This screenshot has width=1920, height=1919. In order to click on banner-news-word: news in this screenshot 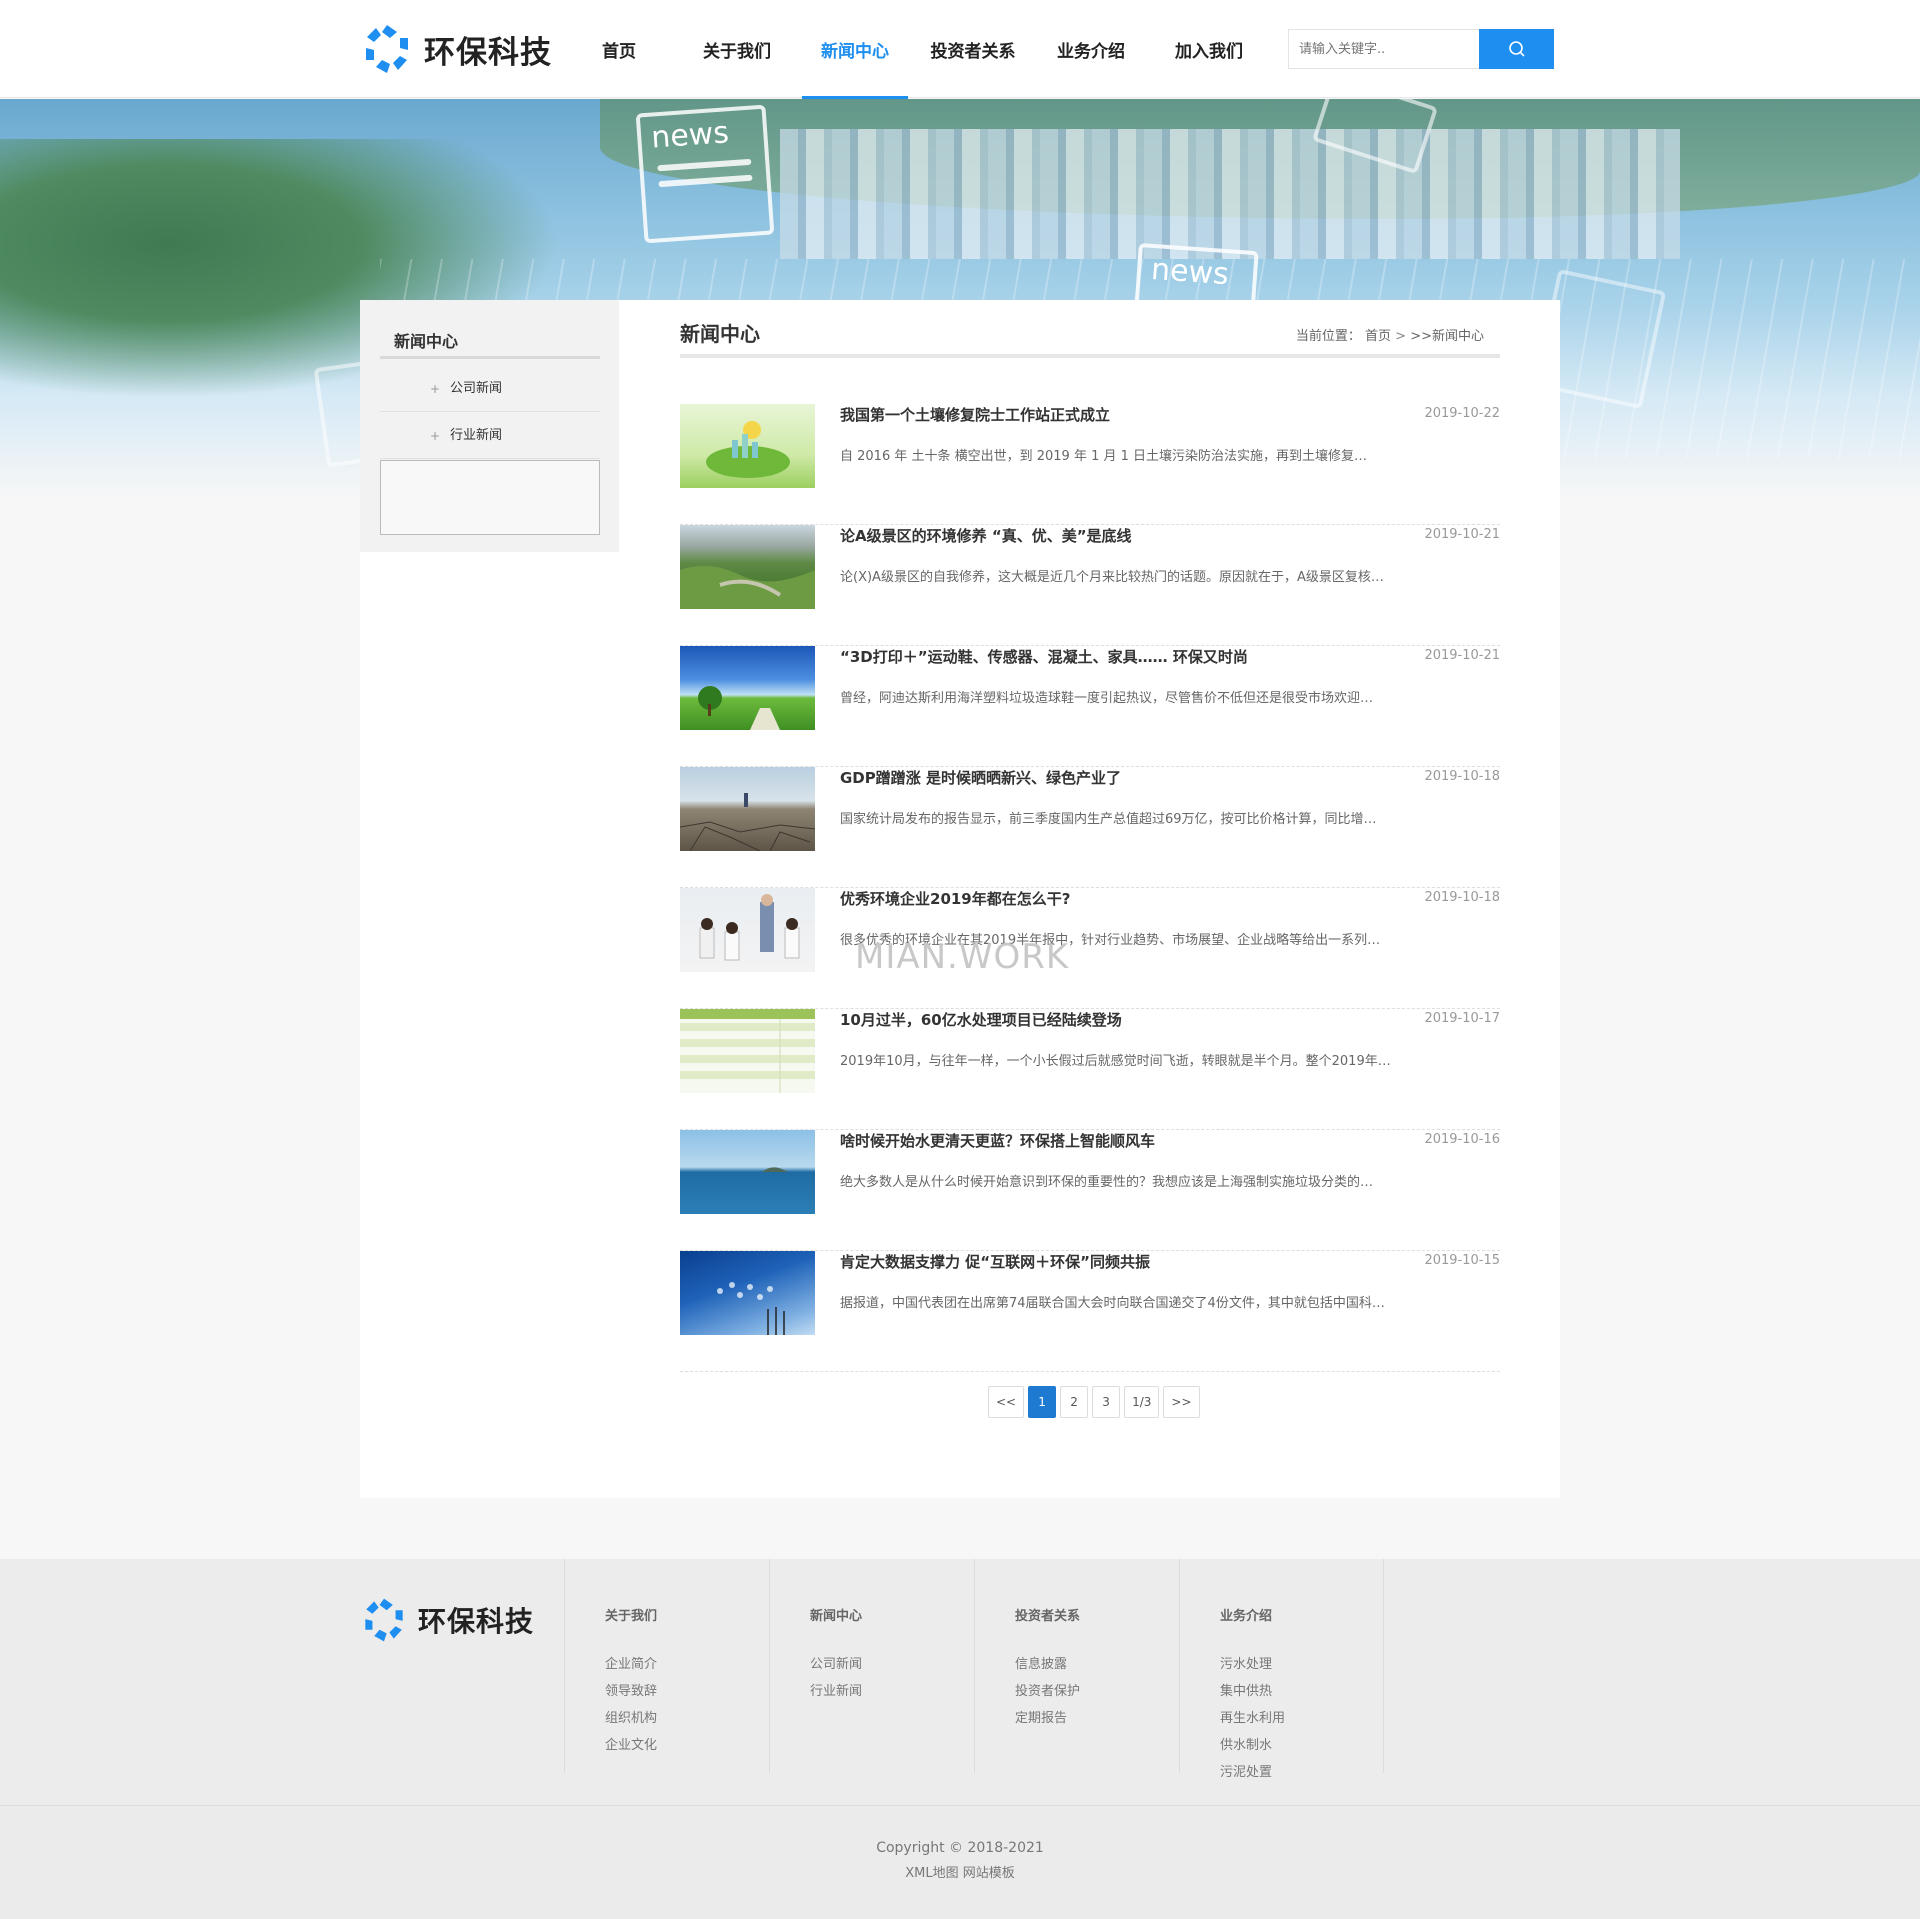, I will do `click(690, 135)`.